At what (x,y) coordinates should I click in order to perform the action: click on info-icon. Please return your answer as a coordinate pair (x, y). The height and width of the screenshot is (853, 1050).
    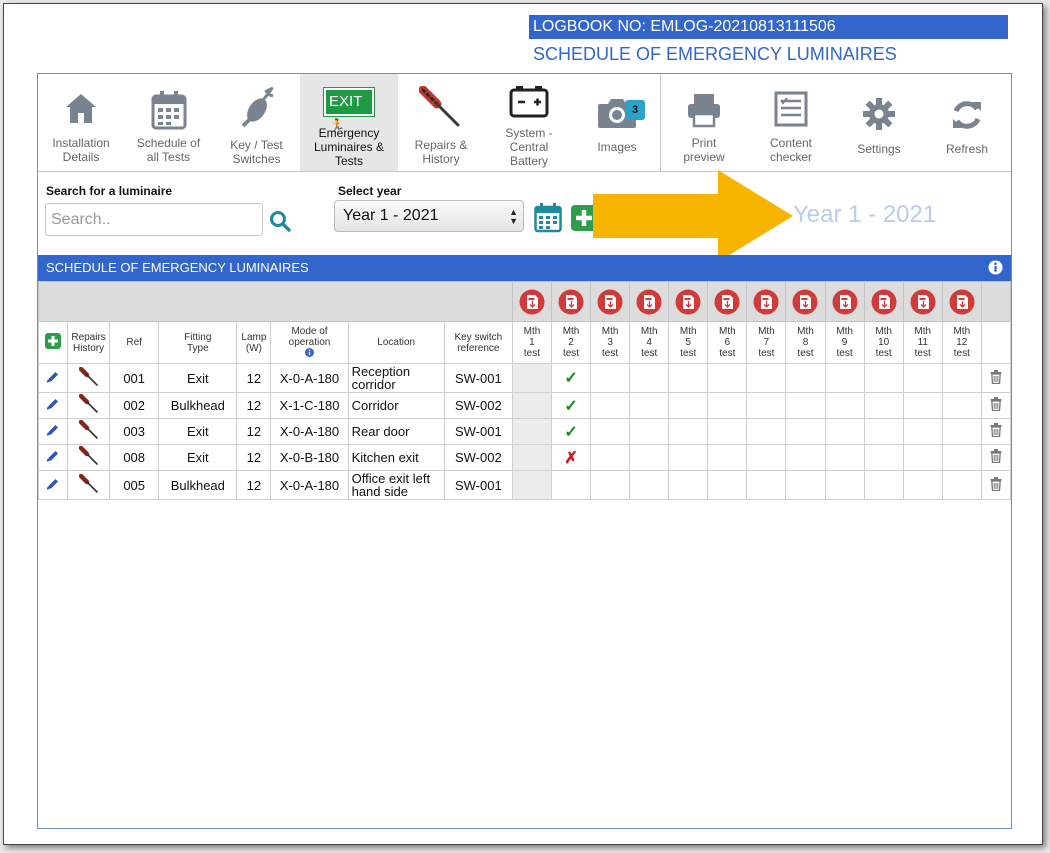
    Looking at the image, I should click on (310, 352).